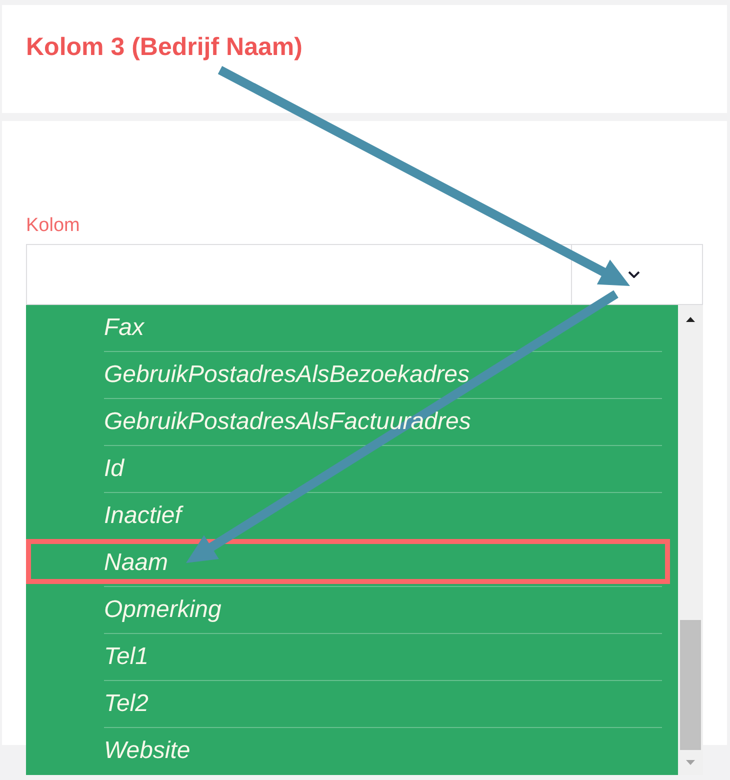  What do you see at coordinates (352, 328) in the screenshot?
I see `dropdown-option: Fax` at bounding box center [352, 328].